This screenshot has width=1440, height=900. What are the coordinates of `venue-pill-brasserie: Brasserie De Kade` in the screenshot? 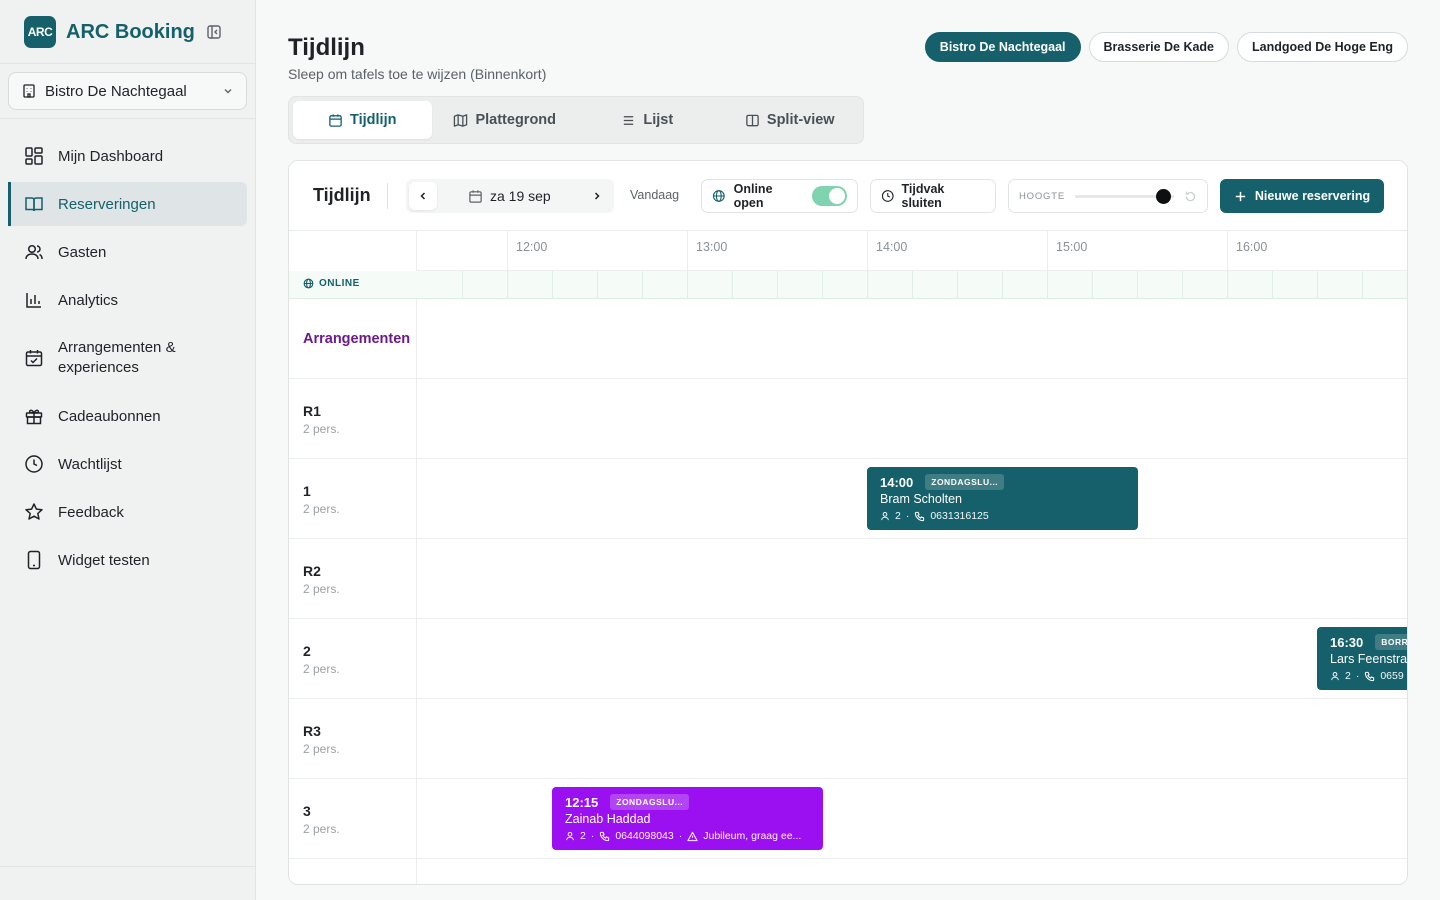 It's located at (1159, 47).